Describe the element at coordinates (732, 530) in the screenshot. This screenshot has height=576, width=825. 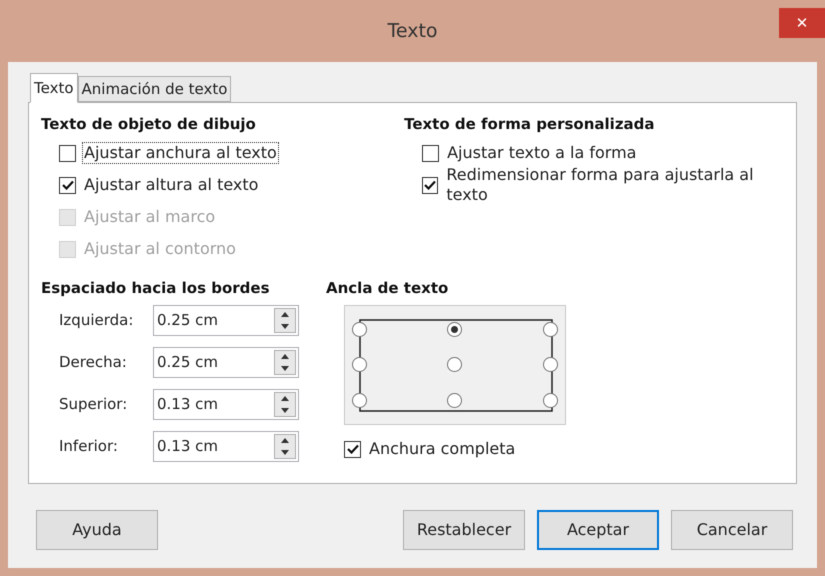
I see `dialog-button: Cancelar` at that location.